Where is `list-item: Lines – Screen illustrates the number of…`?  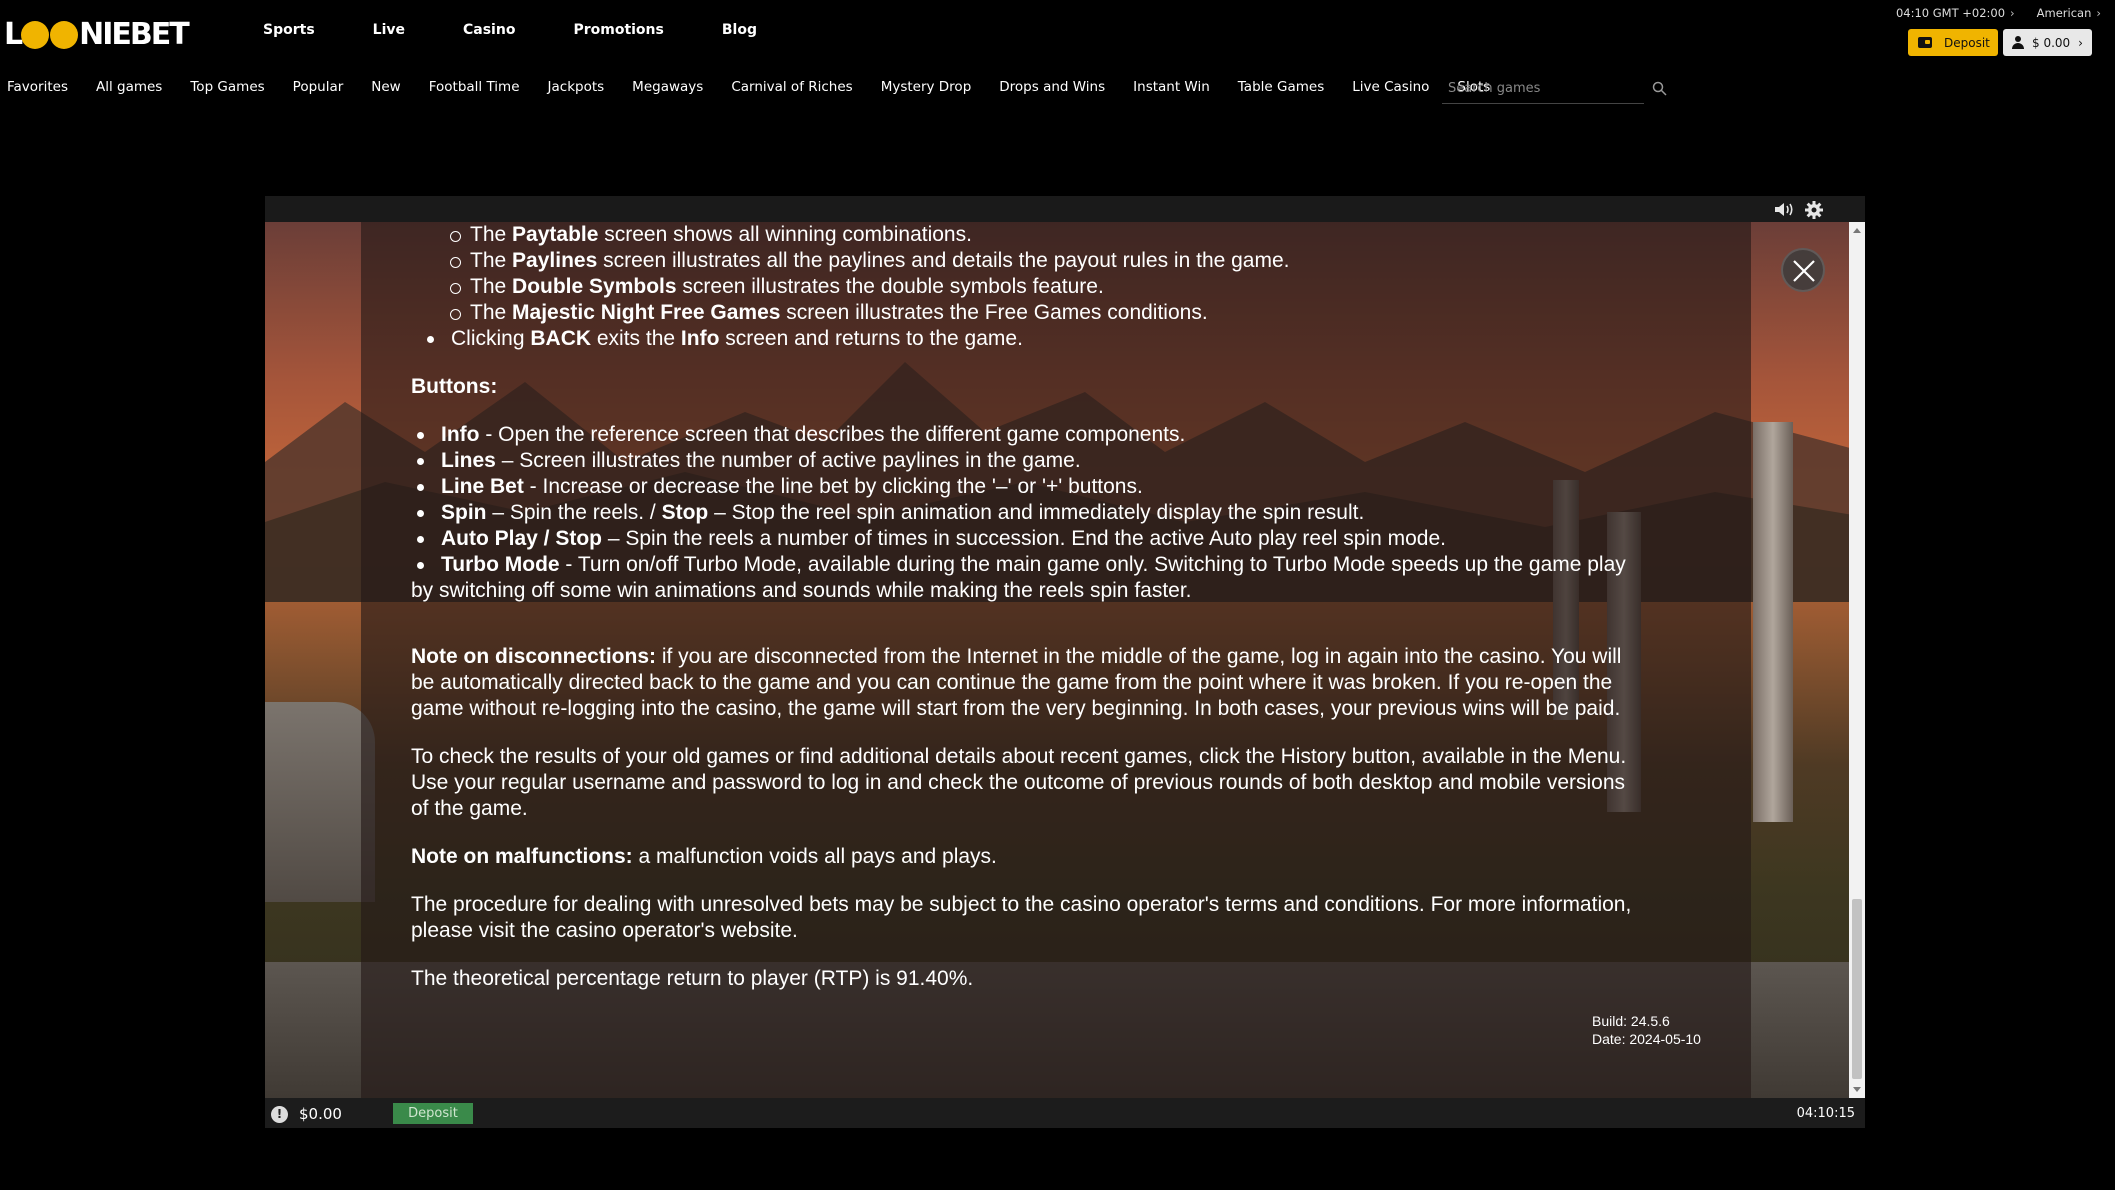
list-item: Lines – Screen illustrates the number of… is located at coordinates (1054, 461).